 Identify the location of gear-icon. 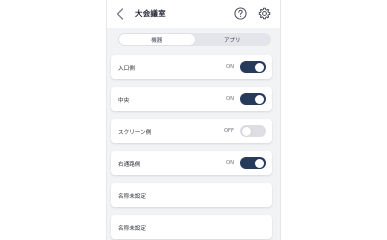
(264, 13).